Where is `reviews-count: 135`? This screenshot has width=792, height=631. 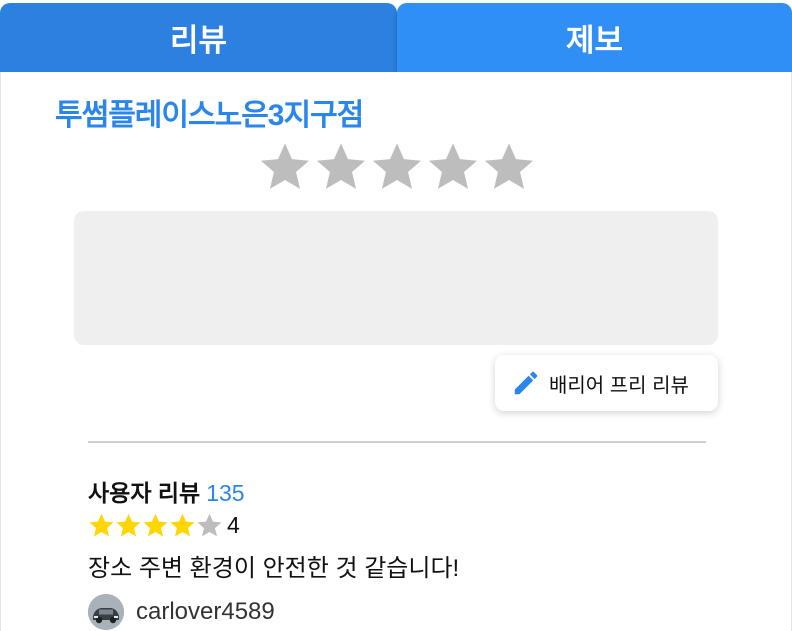 reviews-count: 135 is located at coordinates (225, 493).